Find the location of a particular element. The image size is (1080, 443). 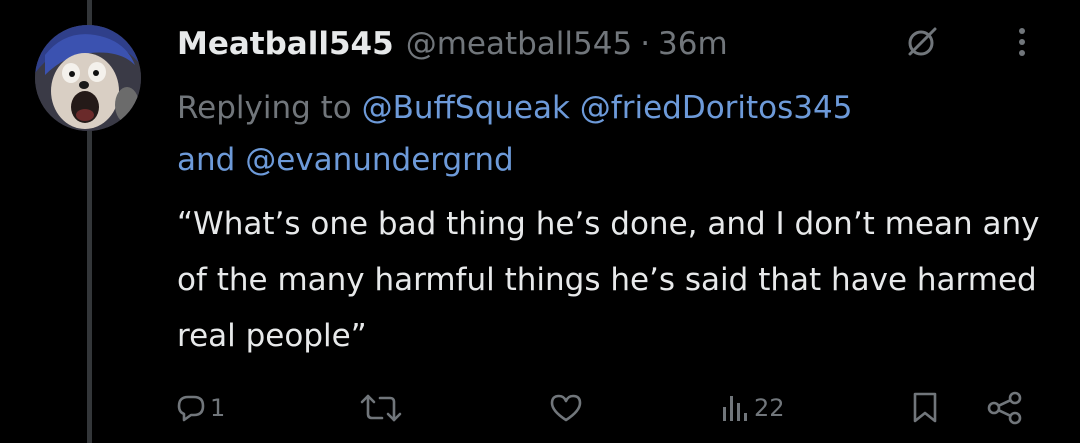

bookmark-button is located at coordinates (925, 408).